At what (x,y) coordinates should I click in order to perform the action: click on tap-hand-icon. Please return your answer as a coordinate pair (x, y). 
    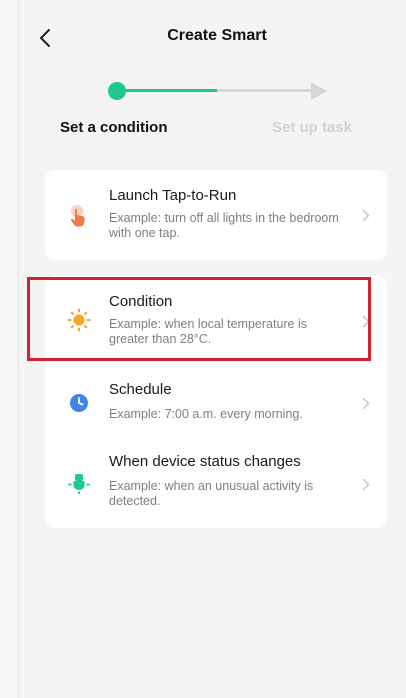
    Looking at the image, I should click on (79, 216).